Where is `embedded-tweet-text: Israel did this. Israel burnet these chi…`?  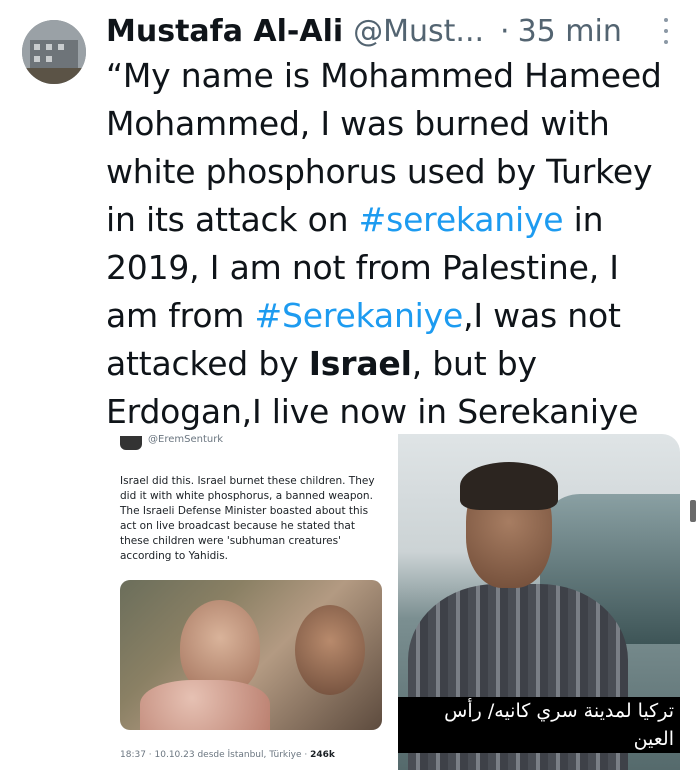 embedded-tweet-text: Israel did this. Israel burnet these chi… is located at coordinates (247, 518).